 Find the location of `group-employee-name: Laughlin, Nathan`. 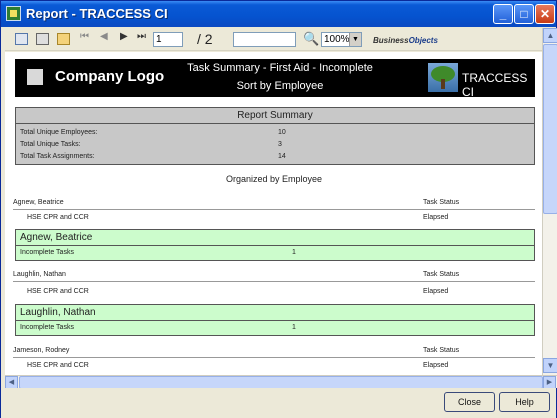

group-employee-name: Laughlin, Nathan is located at coordinates (58, 312).